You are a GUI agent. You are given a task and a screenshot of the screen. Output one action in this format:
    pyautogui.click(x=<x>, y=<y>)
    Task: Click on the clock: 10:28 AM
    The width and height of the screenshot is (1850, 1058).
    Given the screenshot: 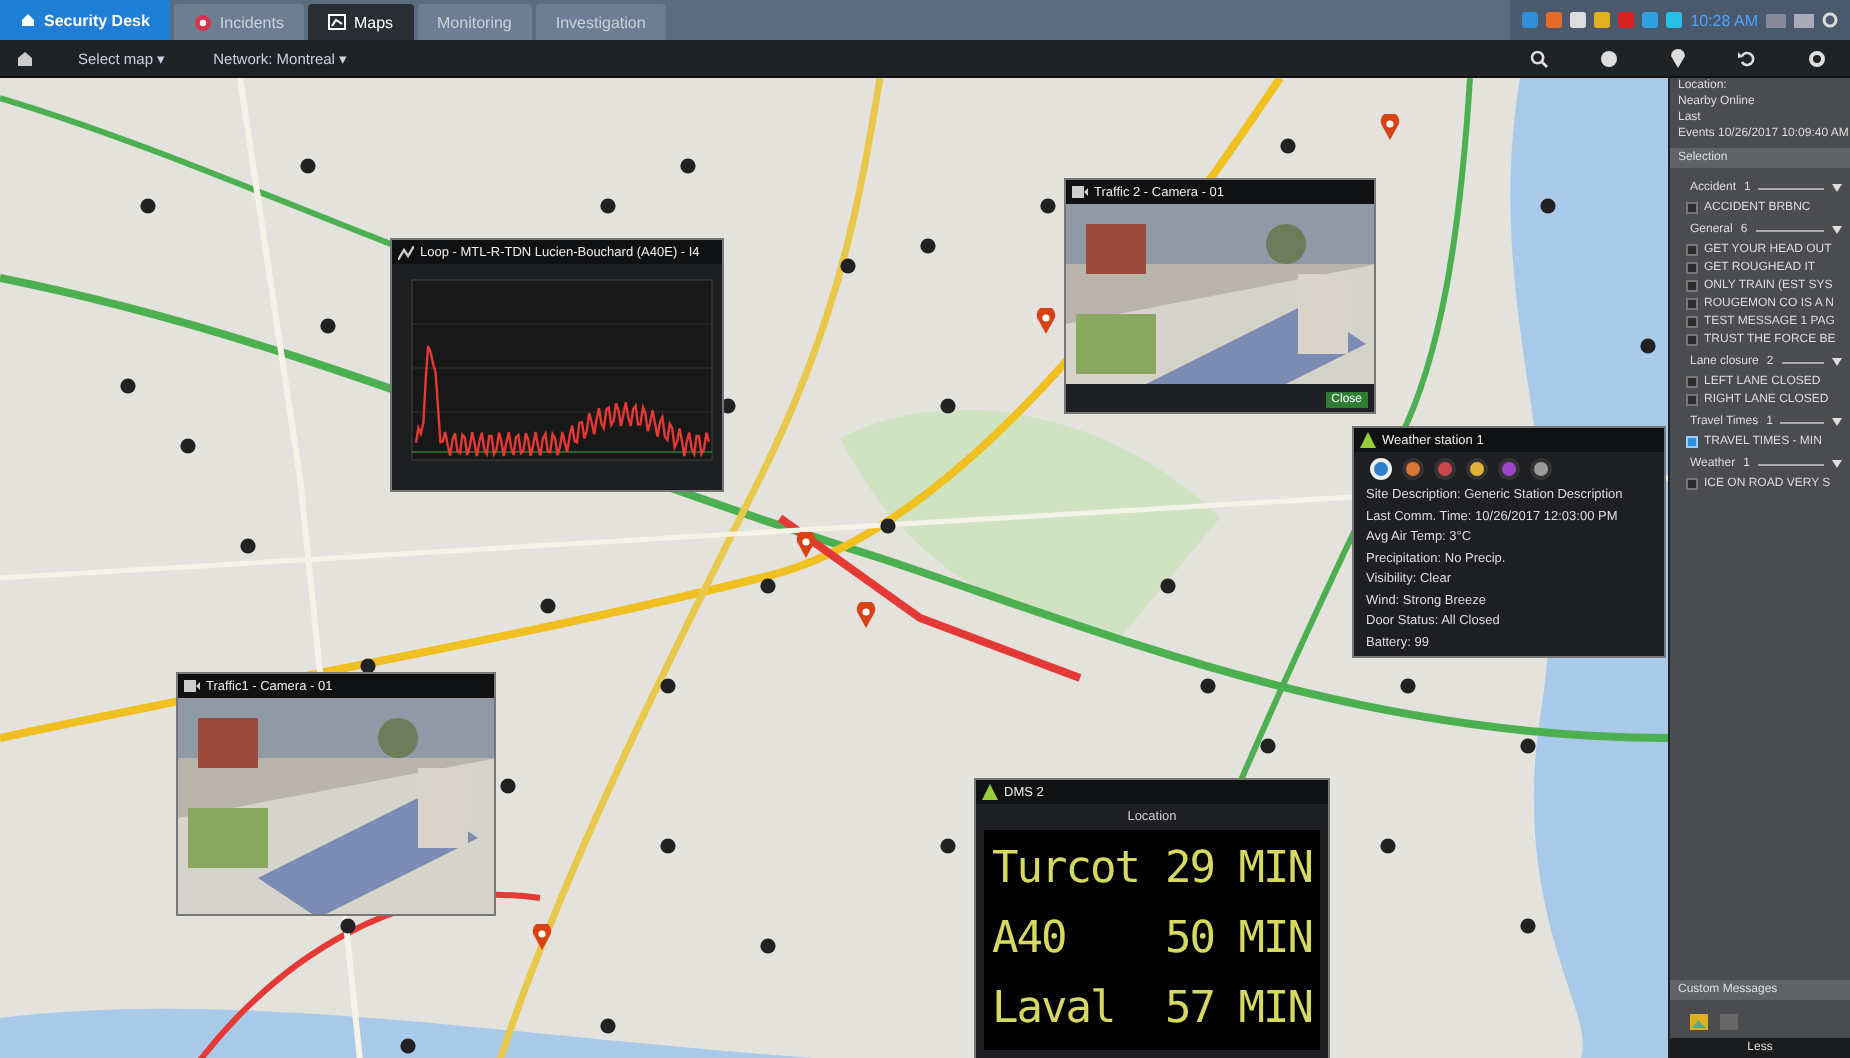 What is the action you would take?
    pyautogui.click(x=1724, y=20)
    